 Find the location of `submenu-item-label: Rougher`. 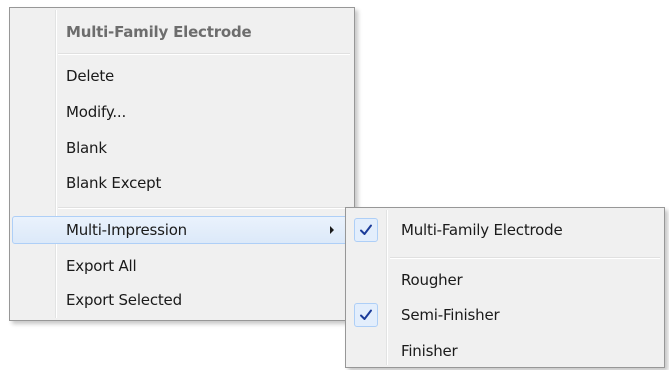

submenu-item-label: Rougher is located at coordinates (432, 280).